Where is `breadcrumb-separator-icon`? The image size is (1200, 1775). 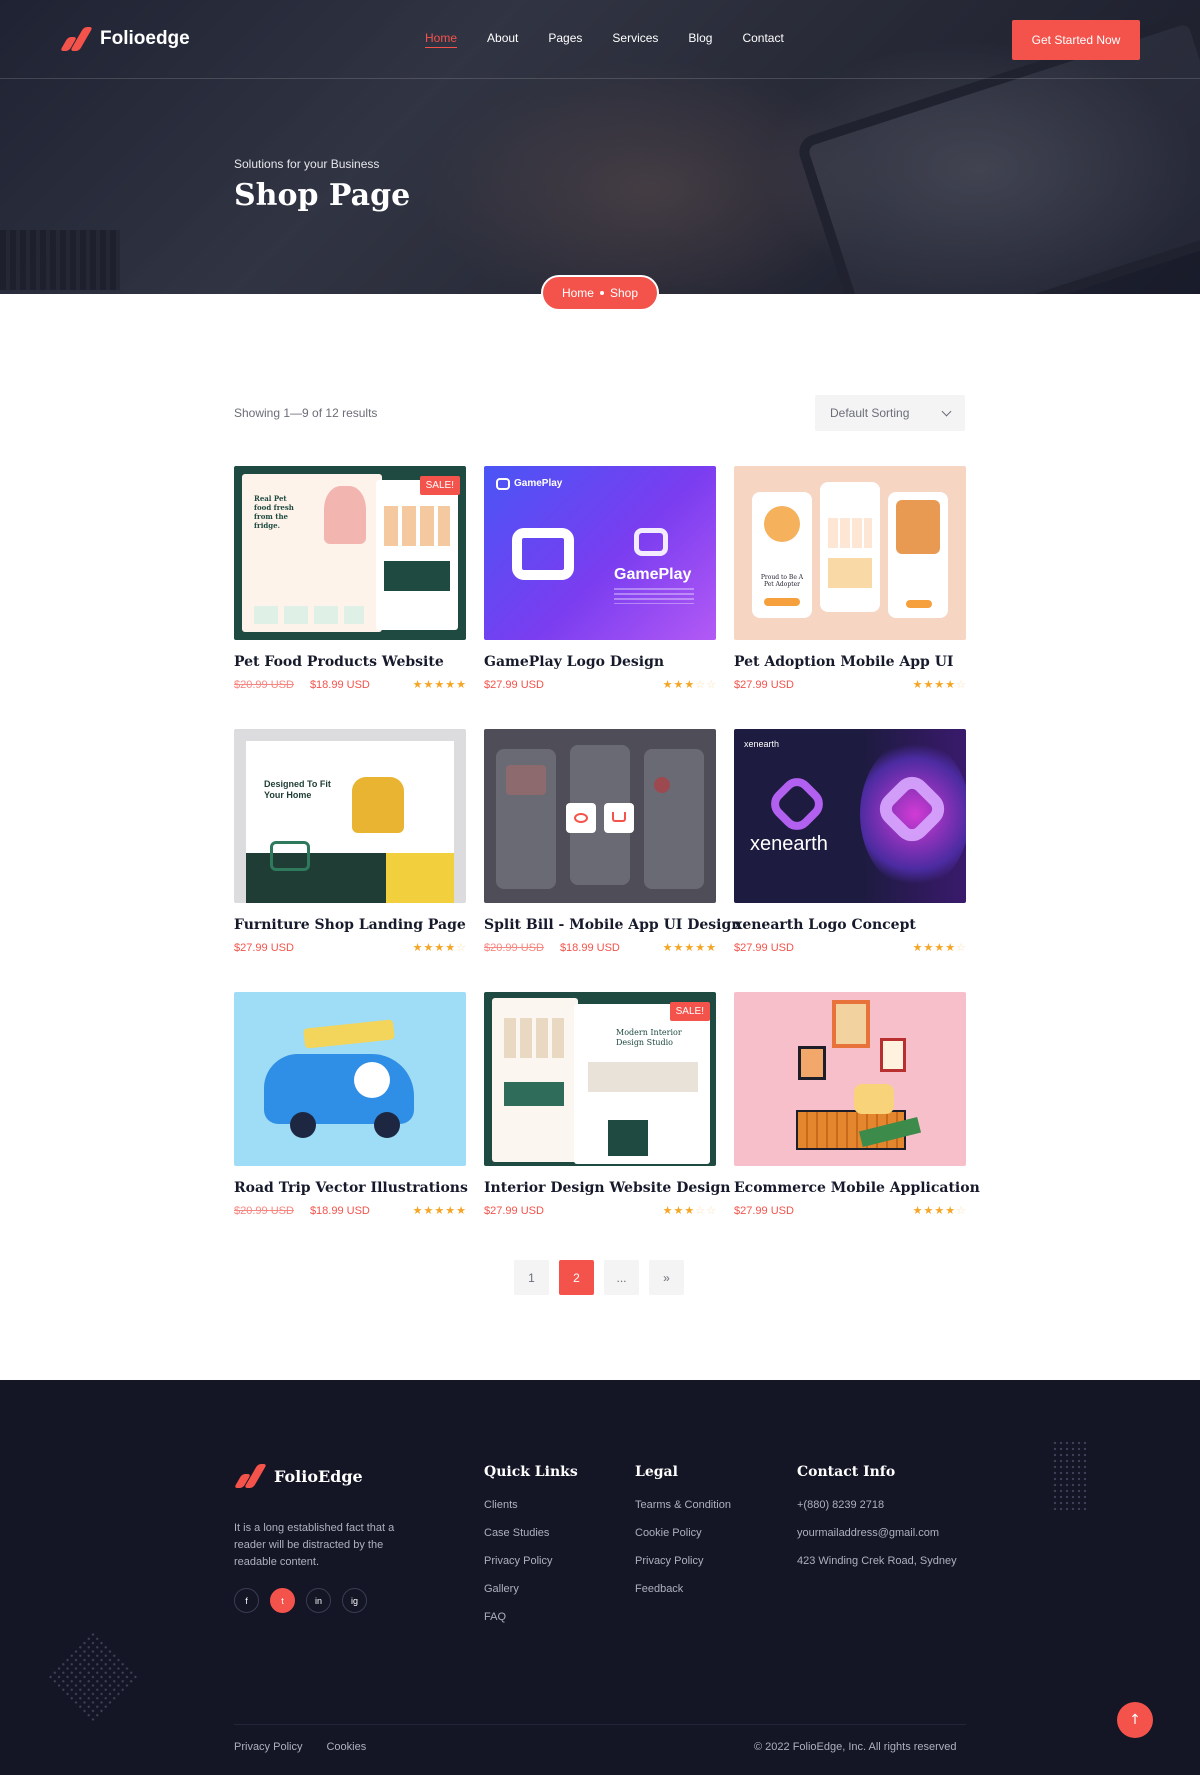
breadcrumb-separator-icon is located at coordinates (601, 293).